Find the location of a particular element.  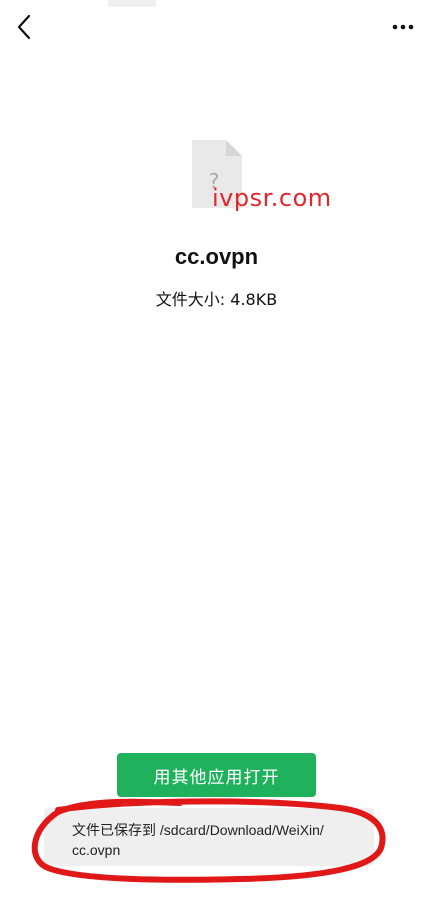

back-button is located at coordinates (24, 27).